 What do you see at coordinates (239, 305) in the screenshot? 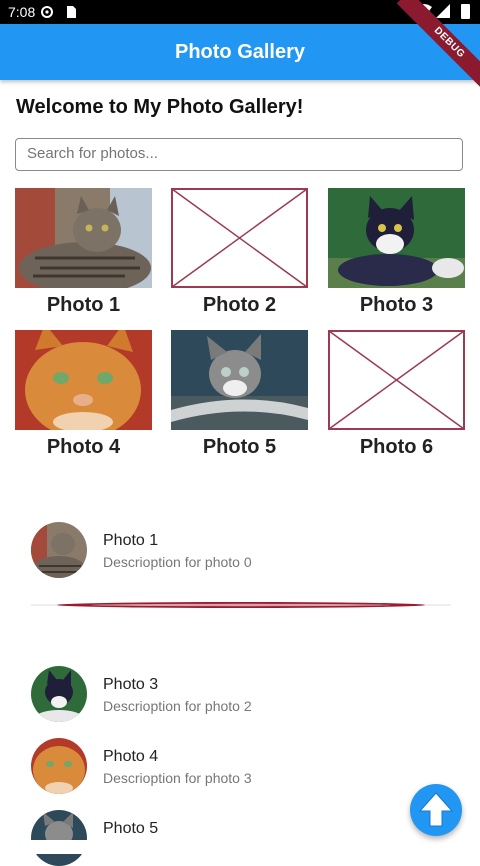
I see `grid-caption: Photo 2` at bounding box center [239, 305].